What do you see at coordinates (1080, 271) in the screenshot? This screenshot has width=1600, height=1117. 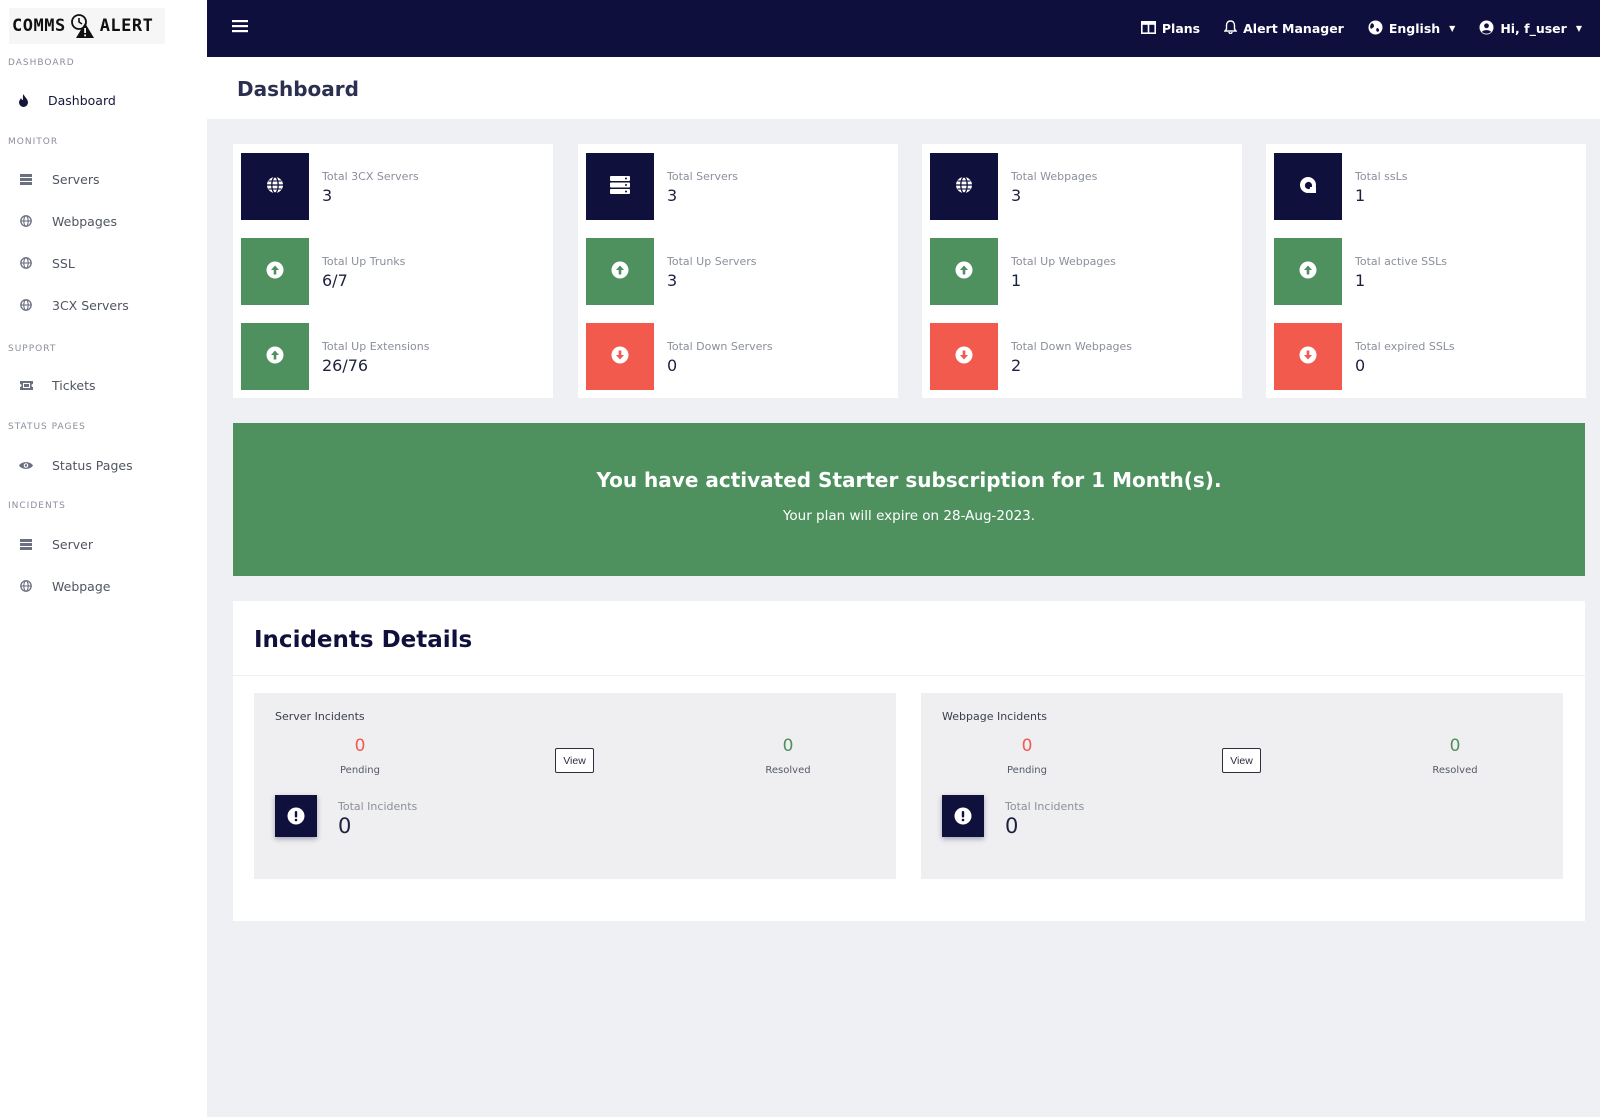 I see `stat-total-up-webpages: Total Up Webpages 1` at bounding box center [1080, 271].